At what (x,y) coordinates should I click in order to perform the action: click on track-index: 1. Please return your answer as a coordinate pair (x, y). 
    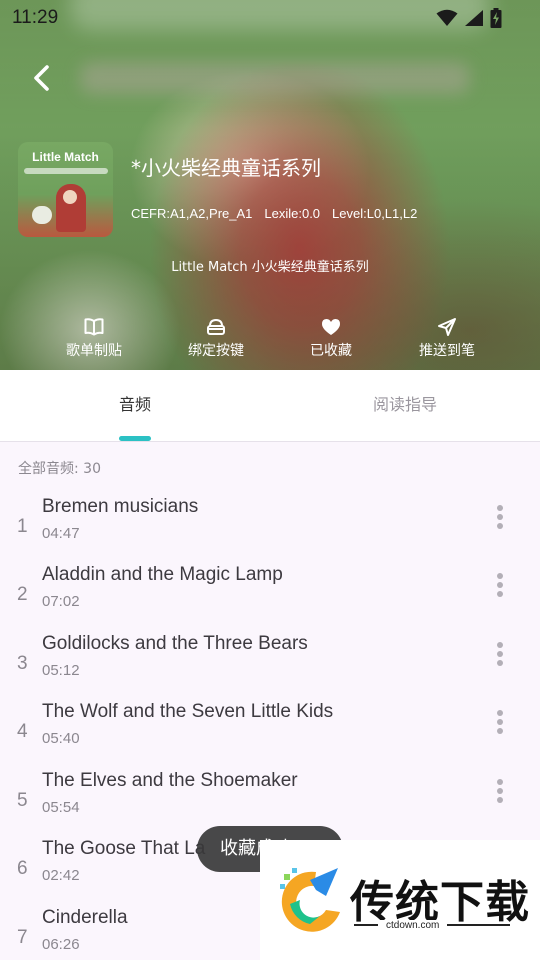
    Looking at the image, I should click on (22, 526).